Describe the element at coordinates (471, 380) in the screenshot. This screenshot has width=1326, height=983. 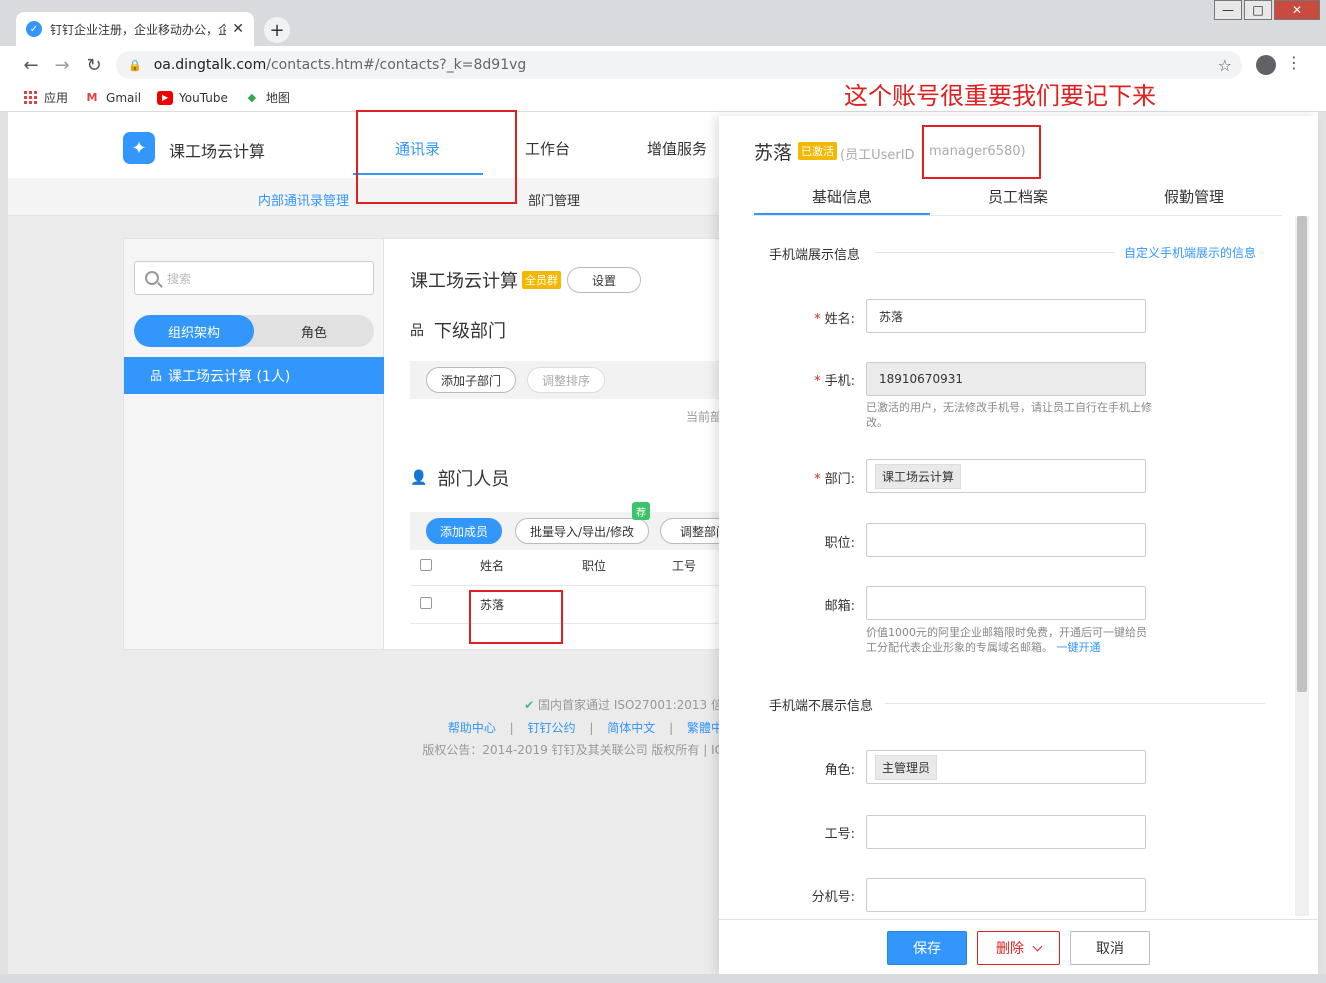
I see `add-sub-dept-button: 添加子部门` at that location.